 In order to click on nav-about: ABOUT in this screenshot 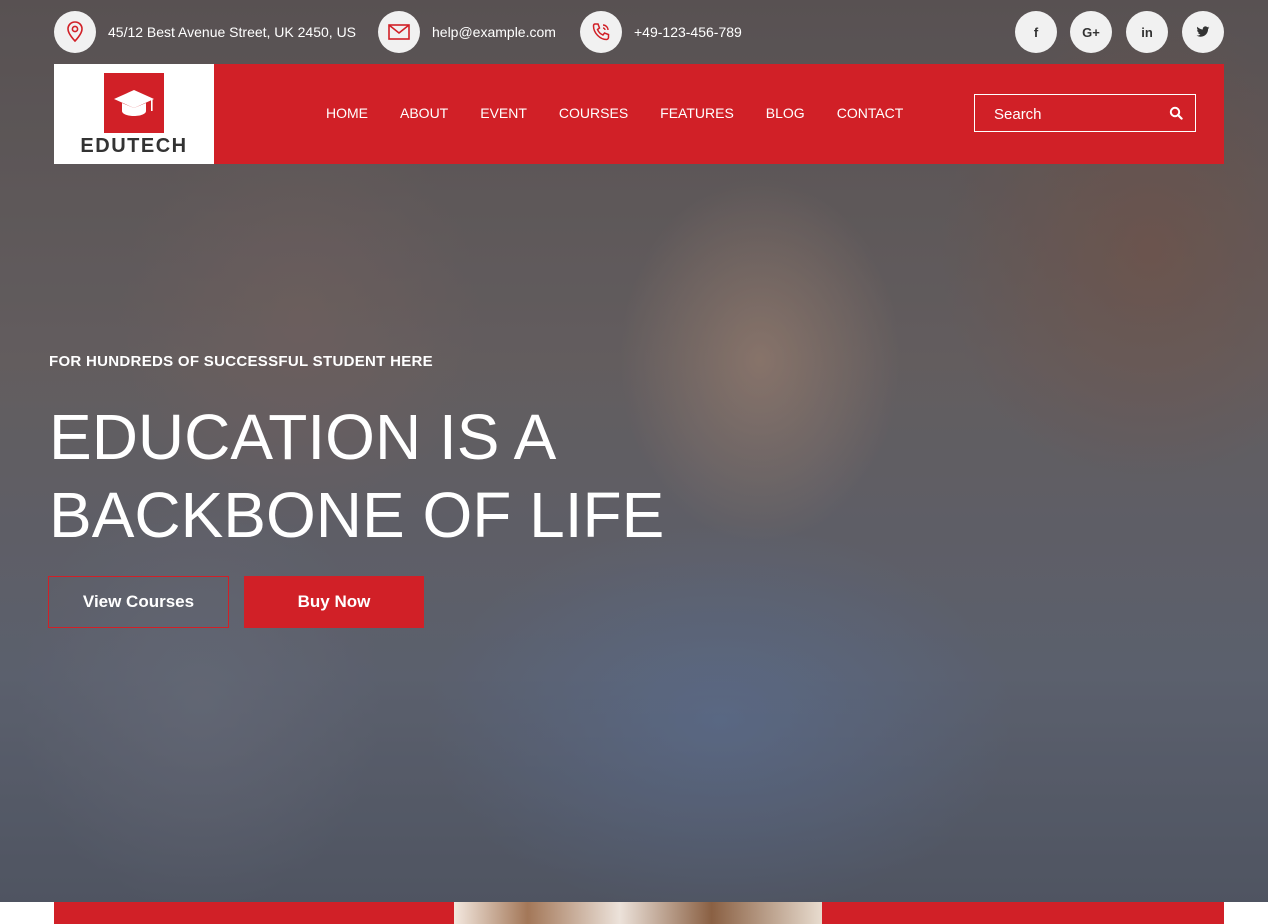, I will do `click(424, 113)`.